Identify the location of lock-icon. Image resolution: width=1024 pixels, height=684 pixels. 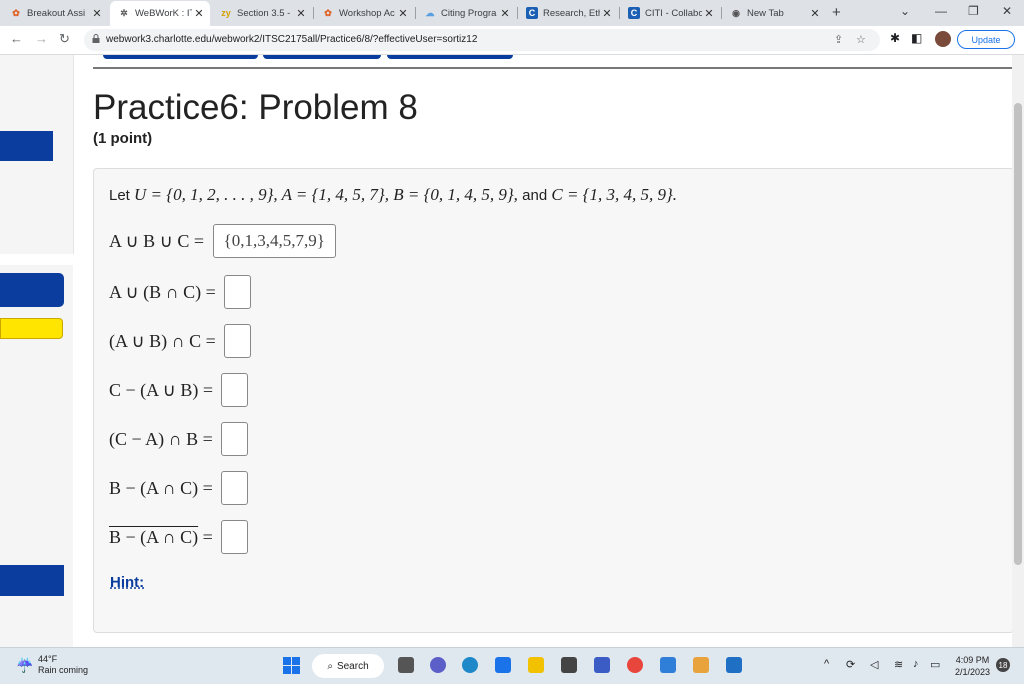
(96, 38).